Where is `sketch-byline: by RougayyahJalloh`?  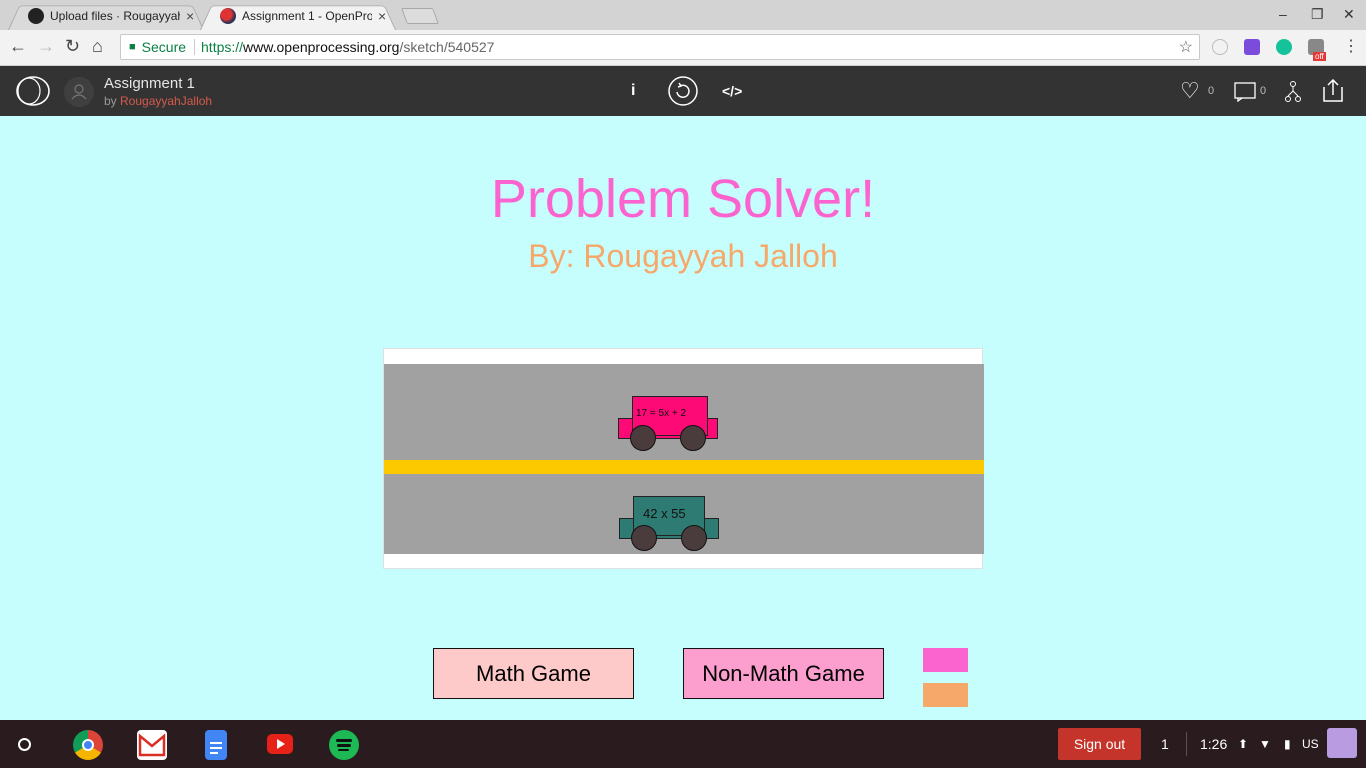 sketch-byline: by RougayyahJalloh is located at coordinates (158, 101).